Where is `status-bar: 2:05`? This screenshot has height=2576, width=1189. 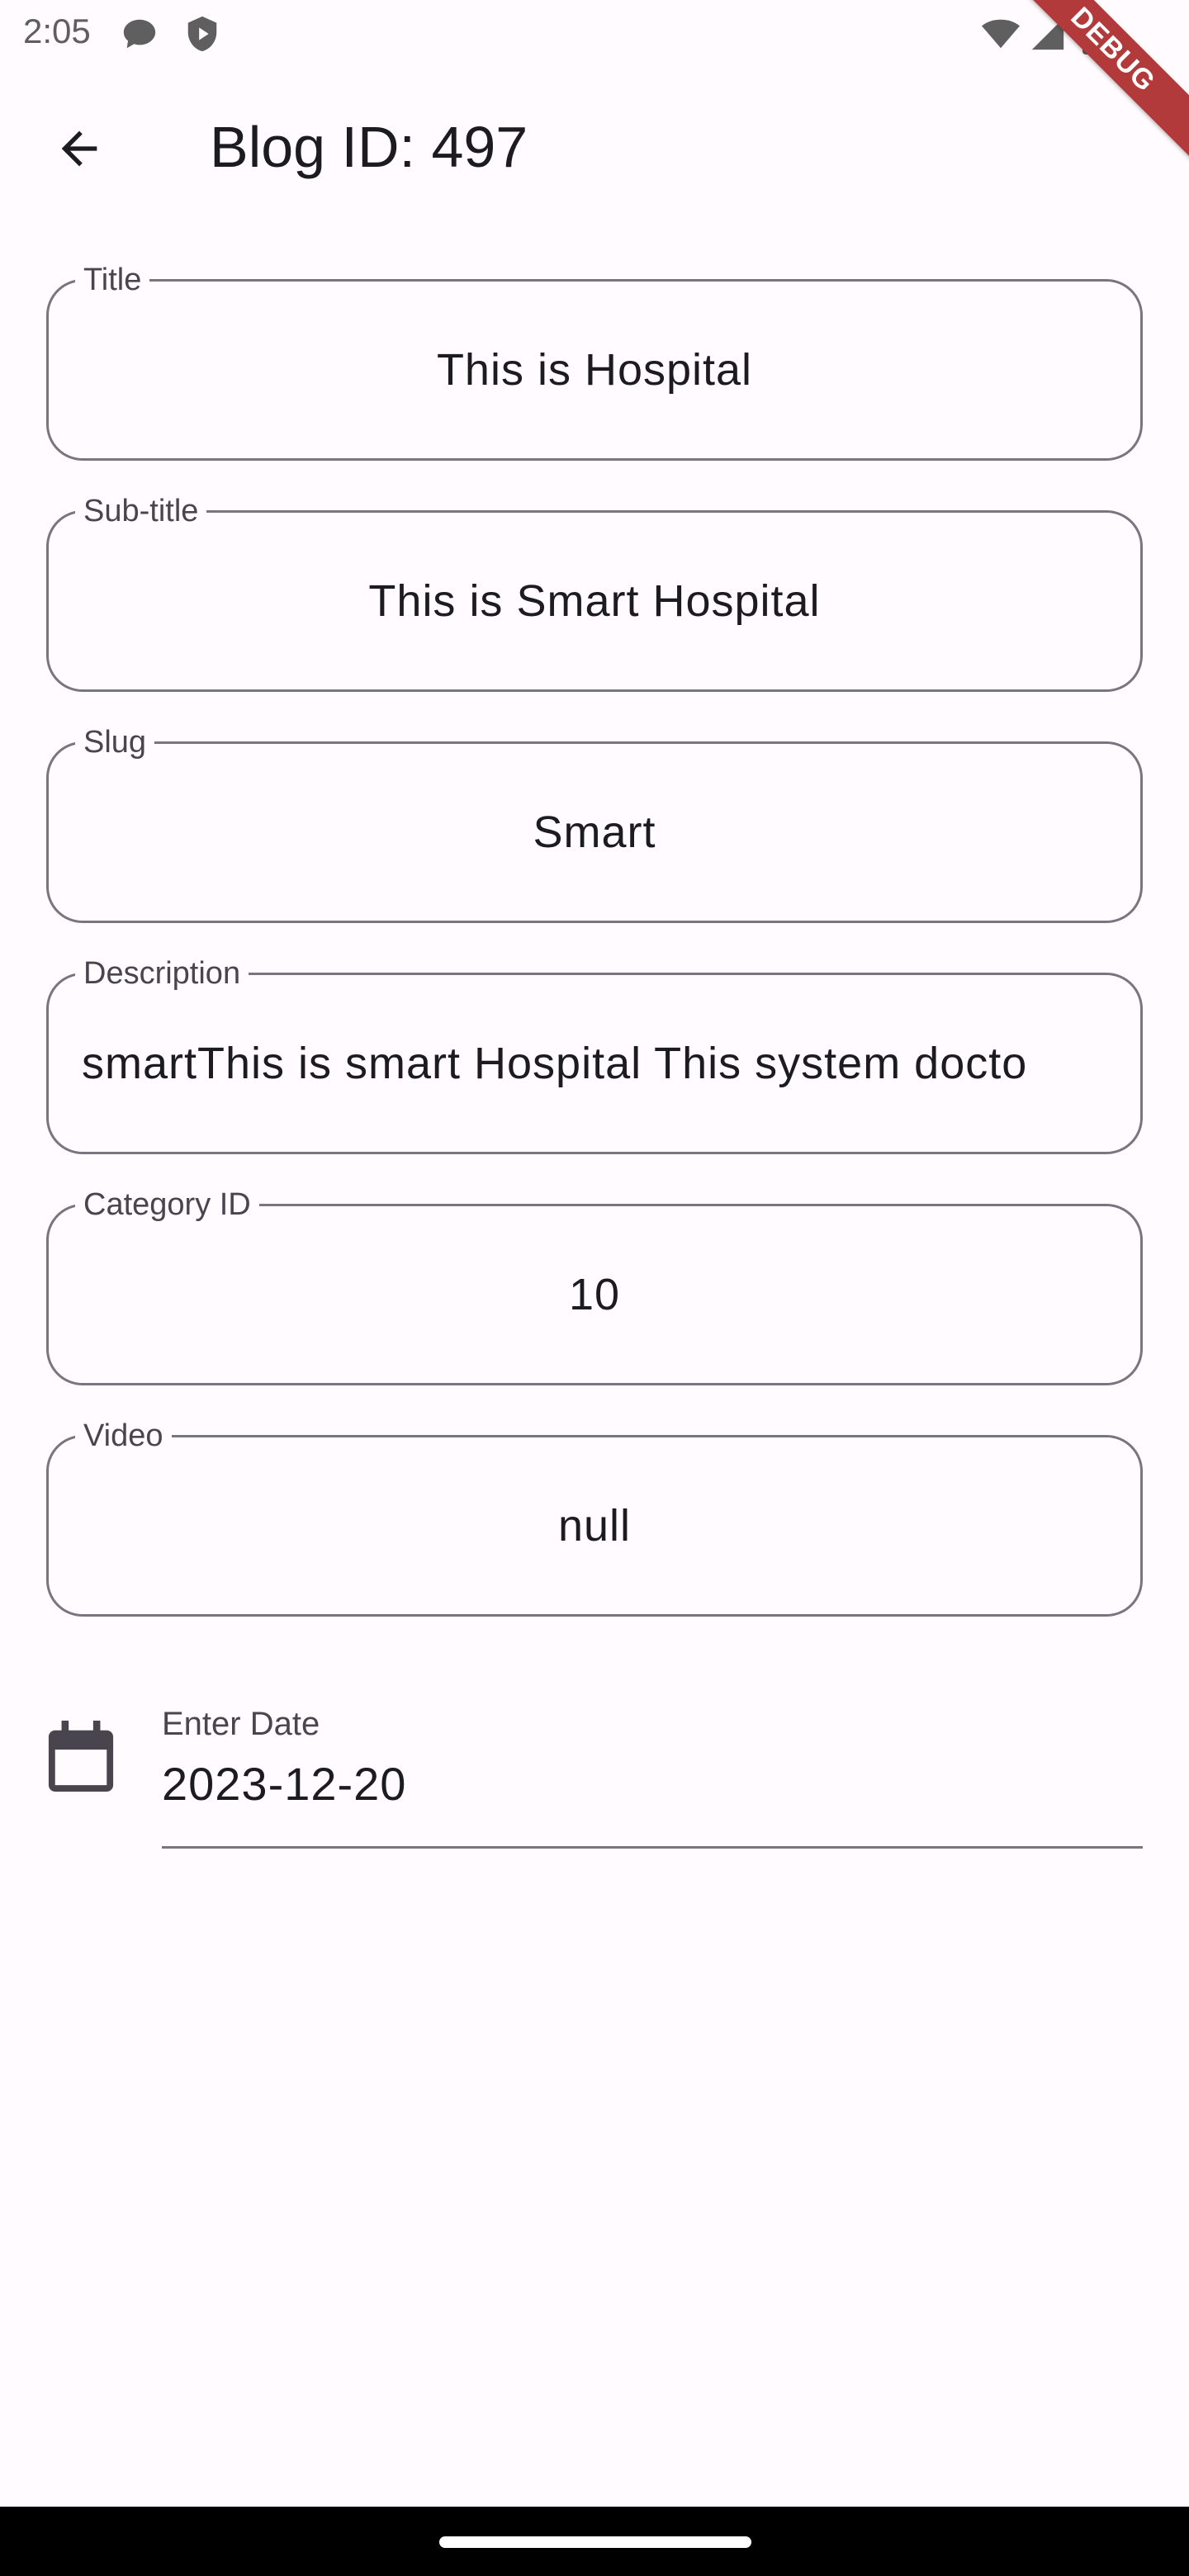
status-bar: 2:05 is located at coordinates (594, 35).